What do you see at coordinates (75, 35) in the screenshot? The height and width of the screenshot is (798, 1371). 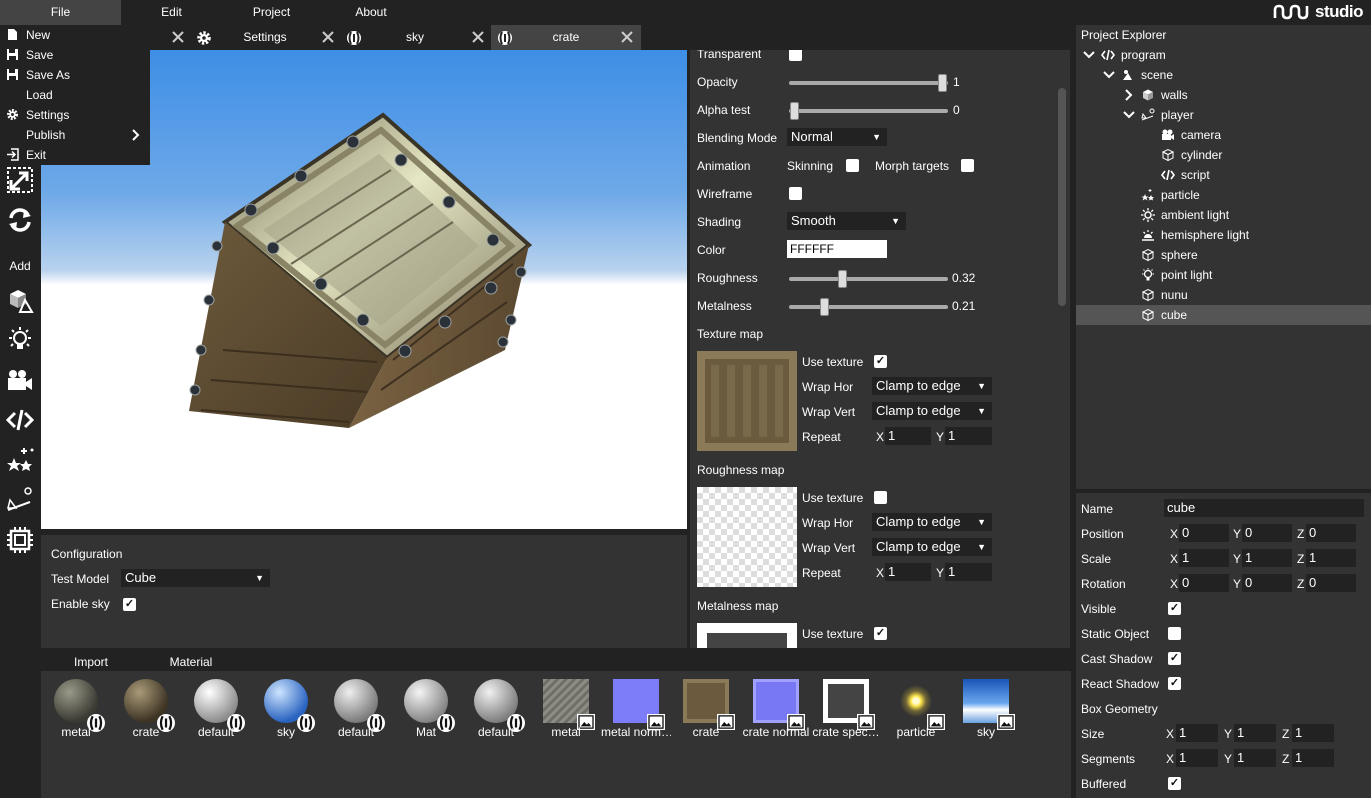 I see `file-menu-new: New` at bounding box center [75, 35].